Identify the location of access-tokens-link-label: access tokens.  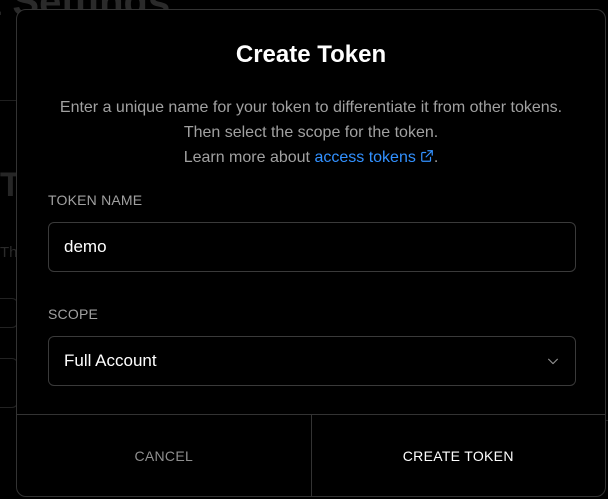
(365, 157).